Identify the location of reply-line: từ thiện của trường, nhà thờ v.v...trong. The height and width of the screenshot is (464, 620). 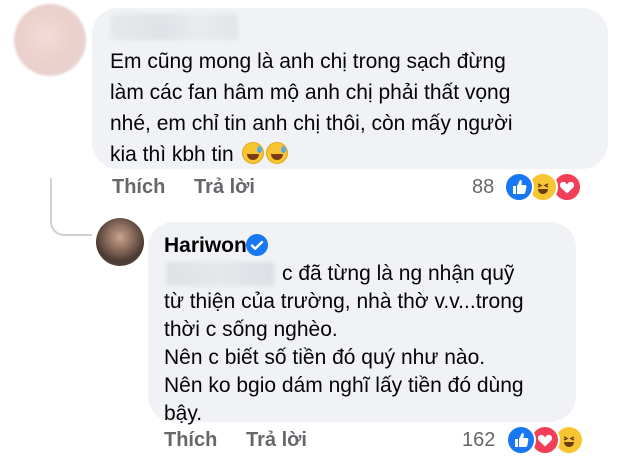
(344, 301).